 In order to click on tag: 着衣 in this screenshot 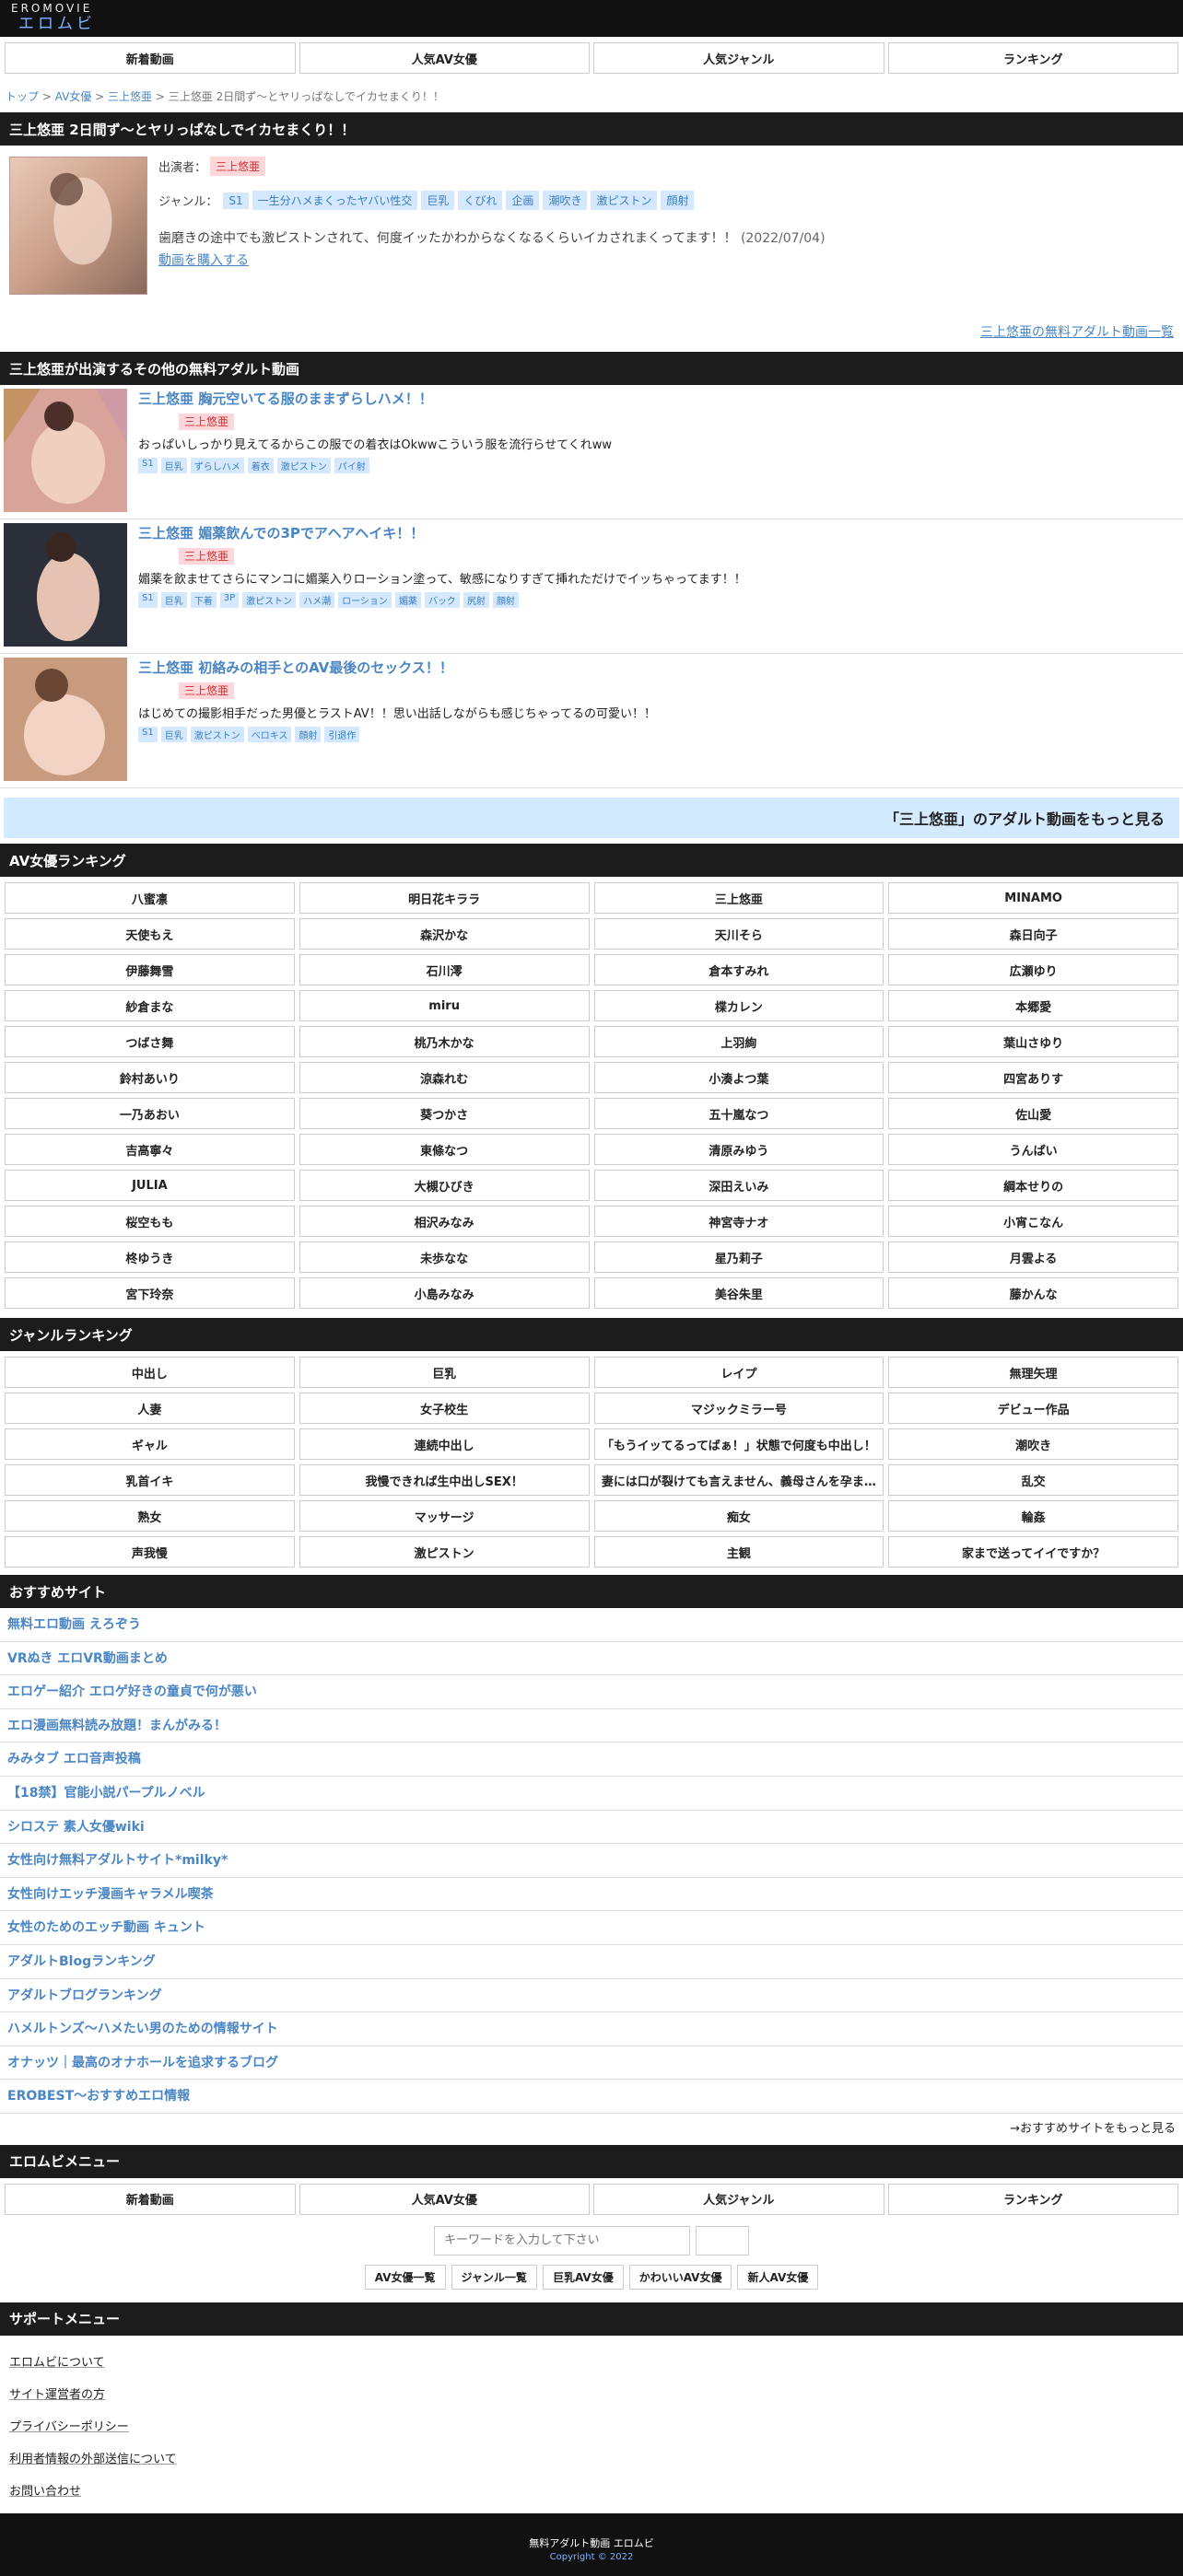, I will do `click(260, 465)`.